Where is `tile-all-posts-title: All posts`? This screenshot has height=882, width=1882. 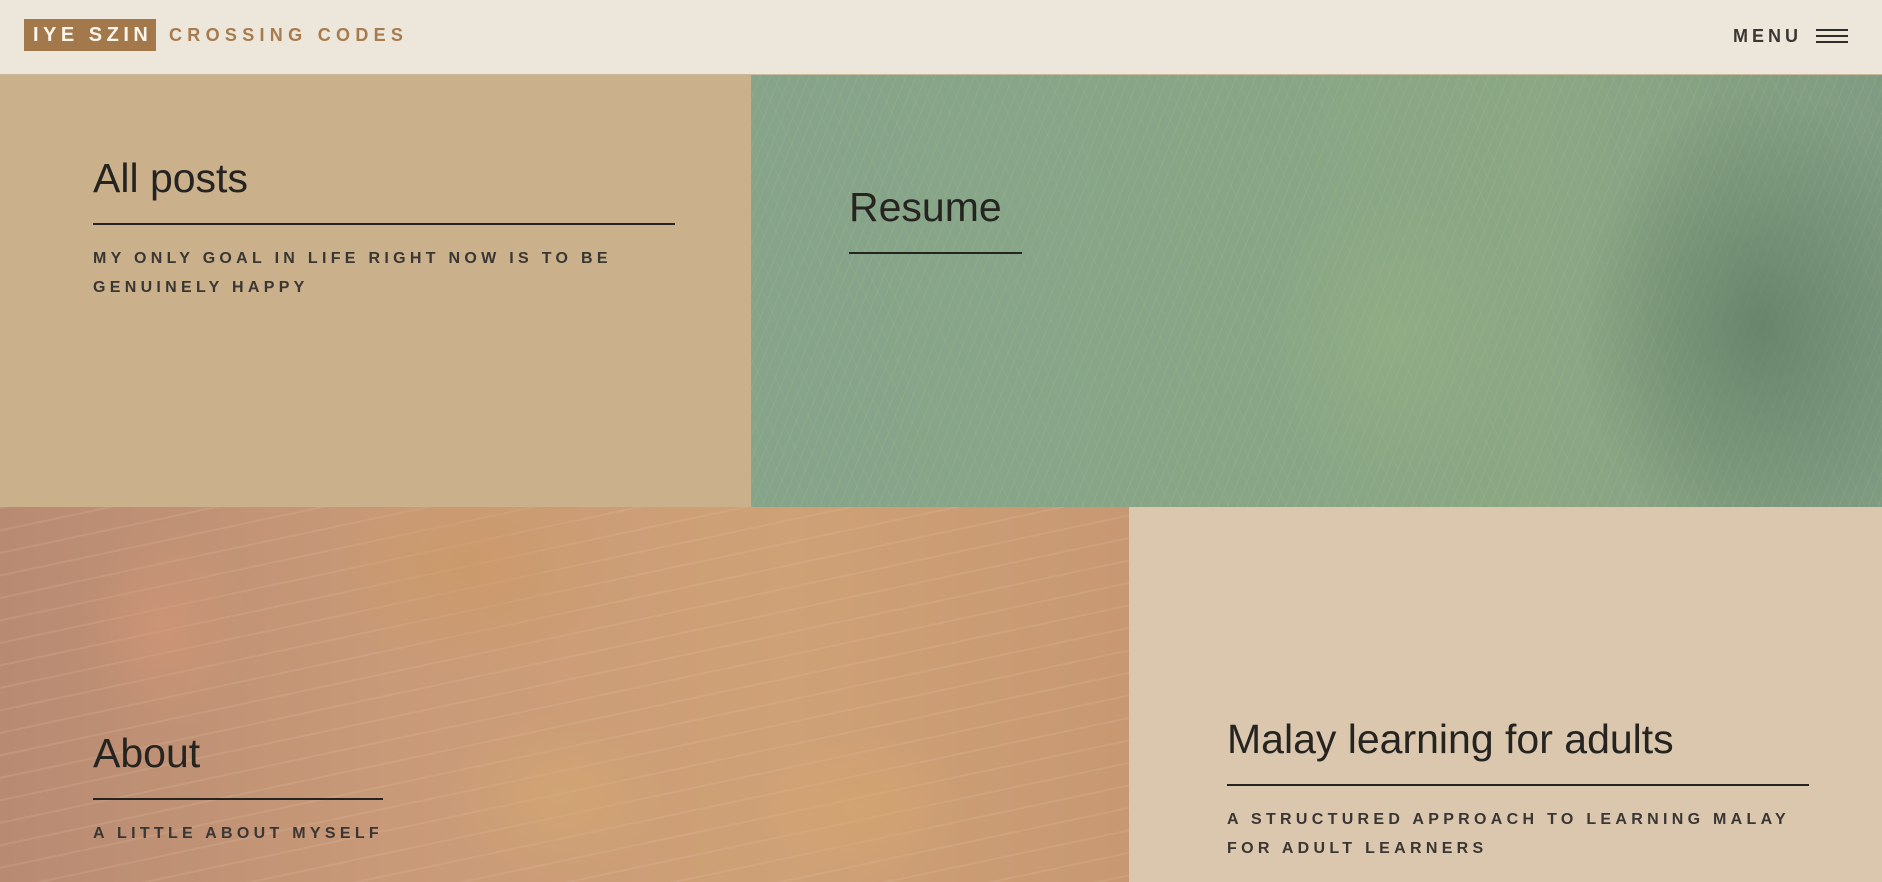
tile-all-posts-title: All posts is located at coordinates (384, 178).